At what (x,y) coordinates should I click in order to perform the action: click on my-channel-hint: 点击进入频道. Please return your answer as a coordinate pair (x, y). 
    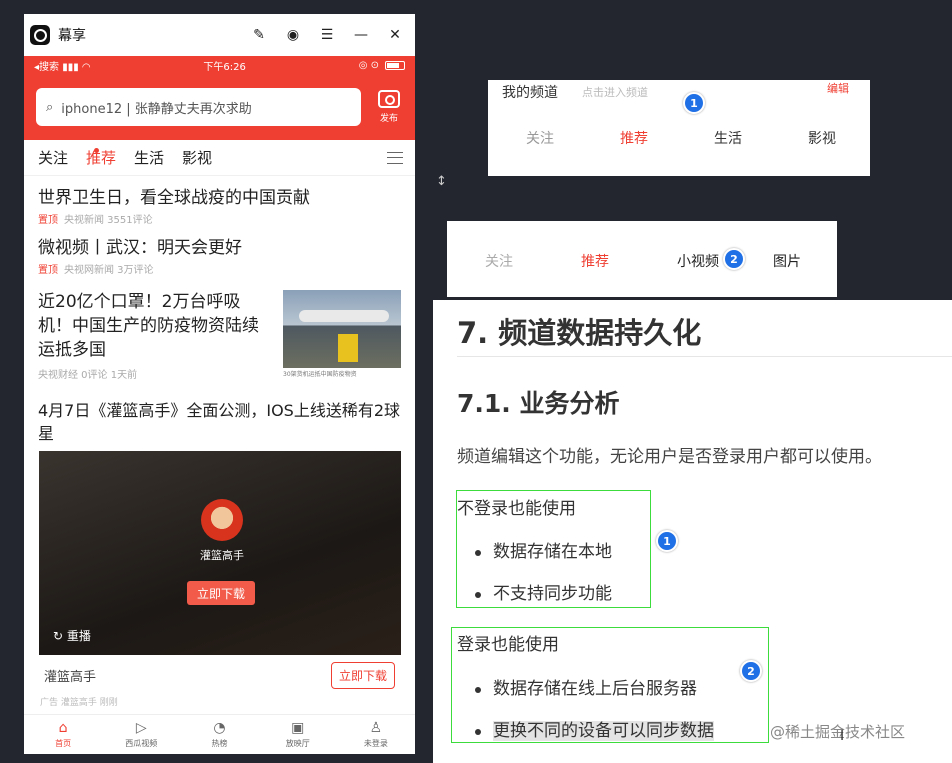
    Looking at the image, I should click on (615, 92).